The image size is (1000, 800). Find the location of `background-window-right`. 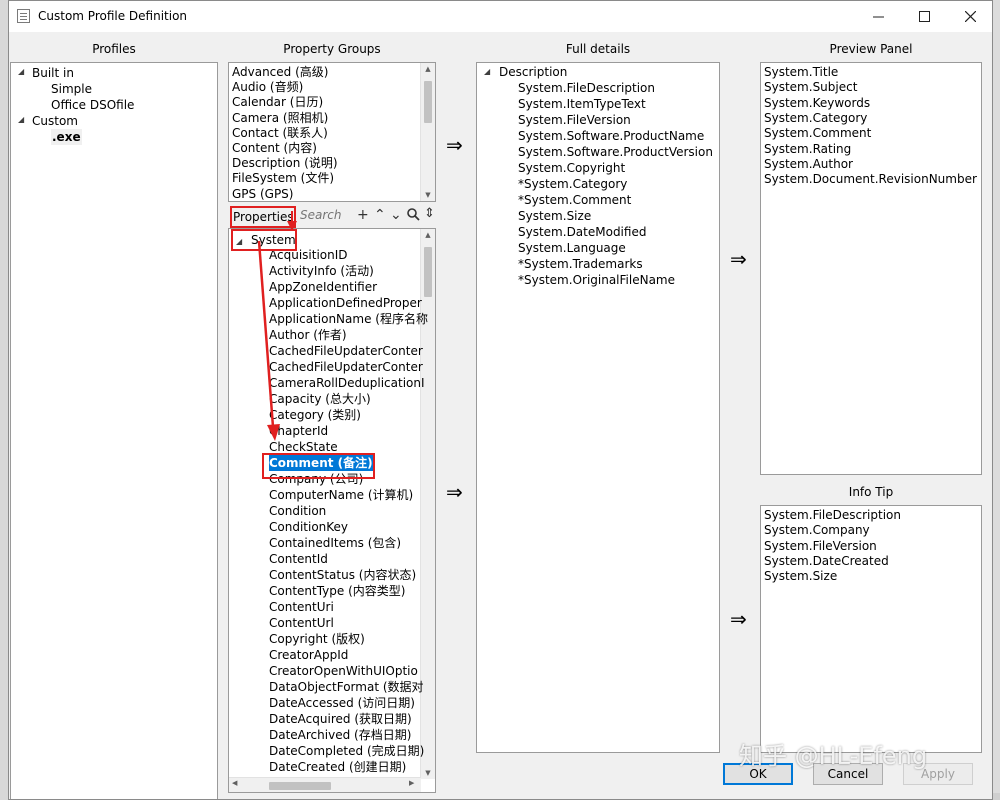

background-window-right is located at coordinates (996, 400).